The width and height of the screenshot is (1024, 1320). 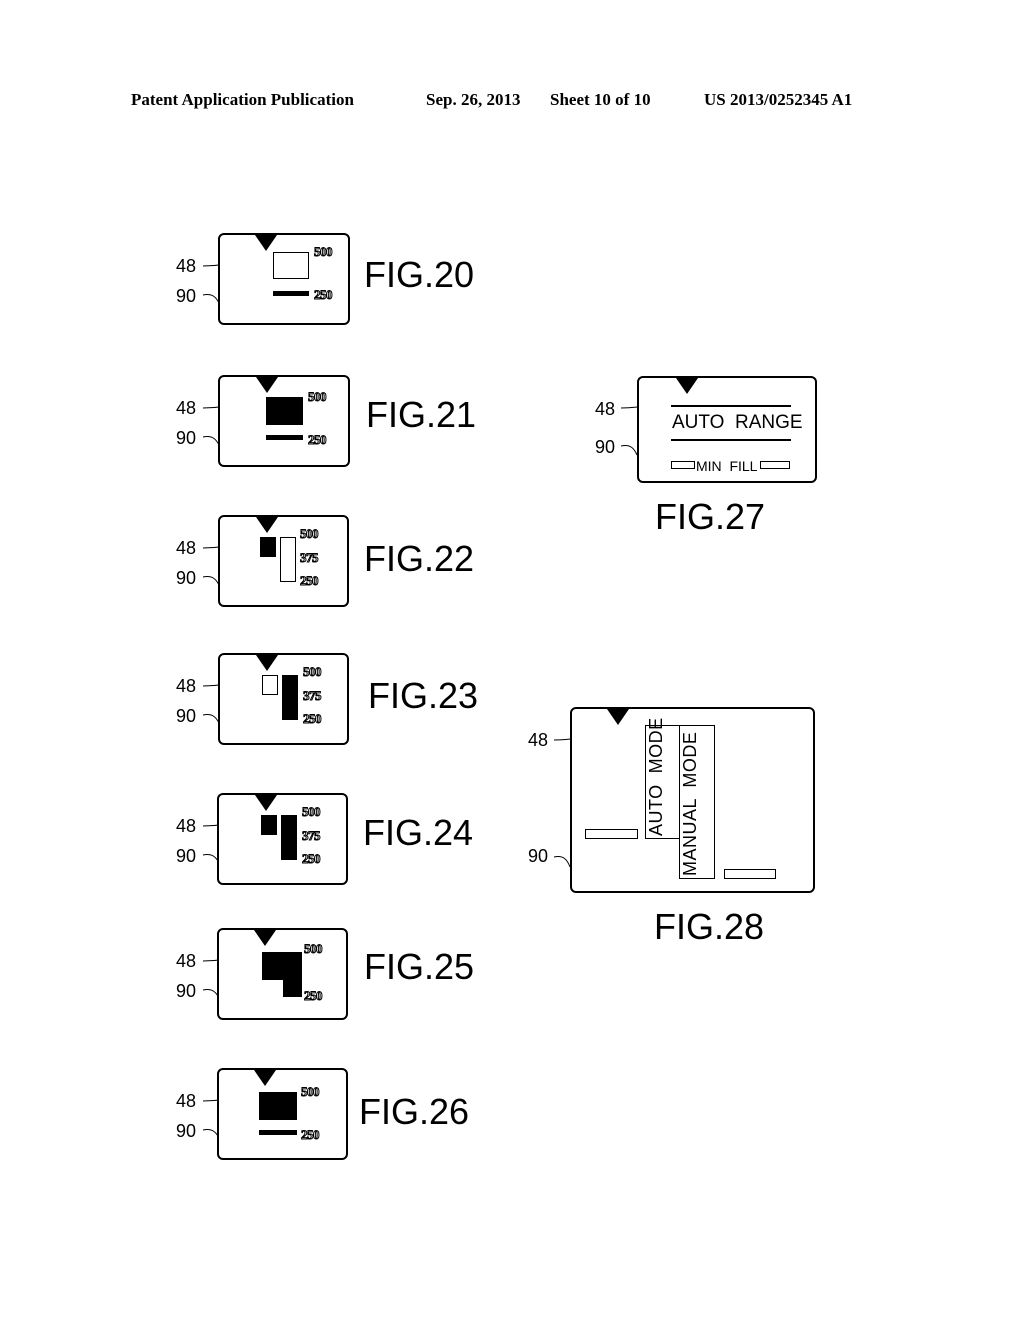 What do you see at coordinates (242, 99) in the screenshot?
I see `header-publication: Patent Application Publication` at bounding box center [242, 99].